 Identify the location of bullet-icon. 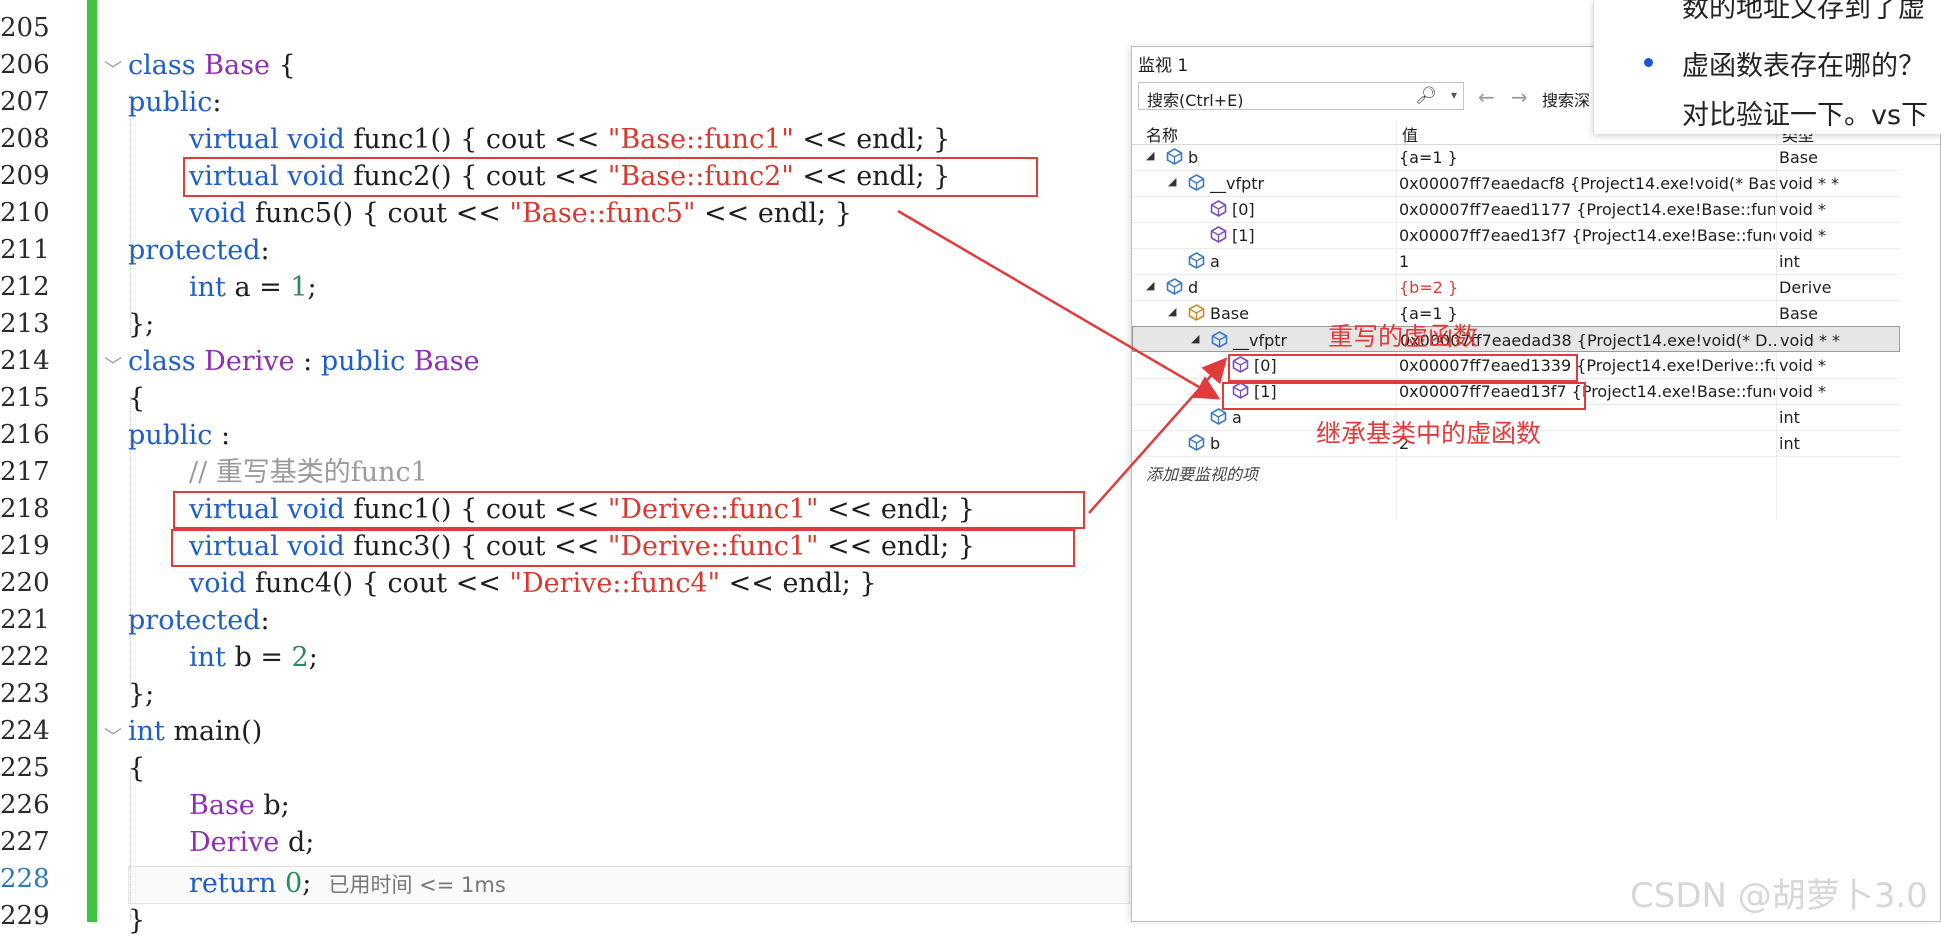
(1648, 62).